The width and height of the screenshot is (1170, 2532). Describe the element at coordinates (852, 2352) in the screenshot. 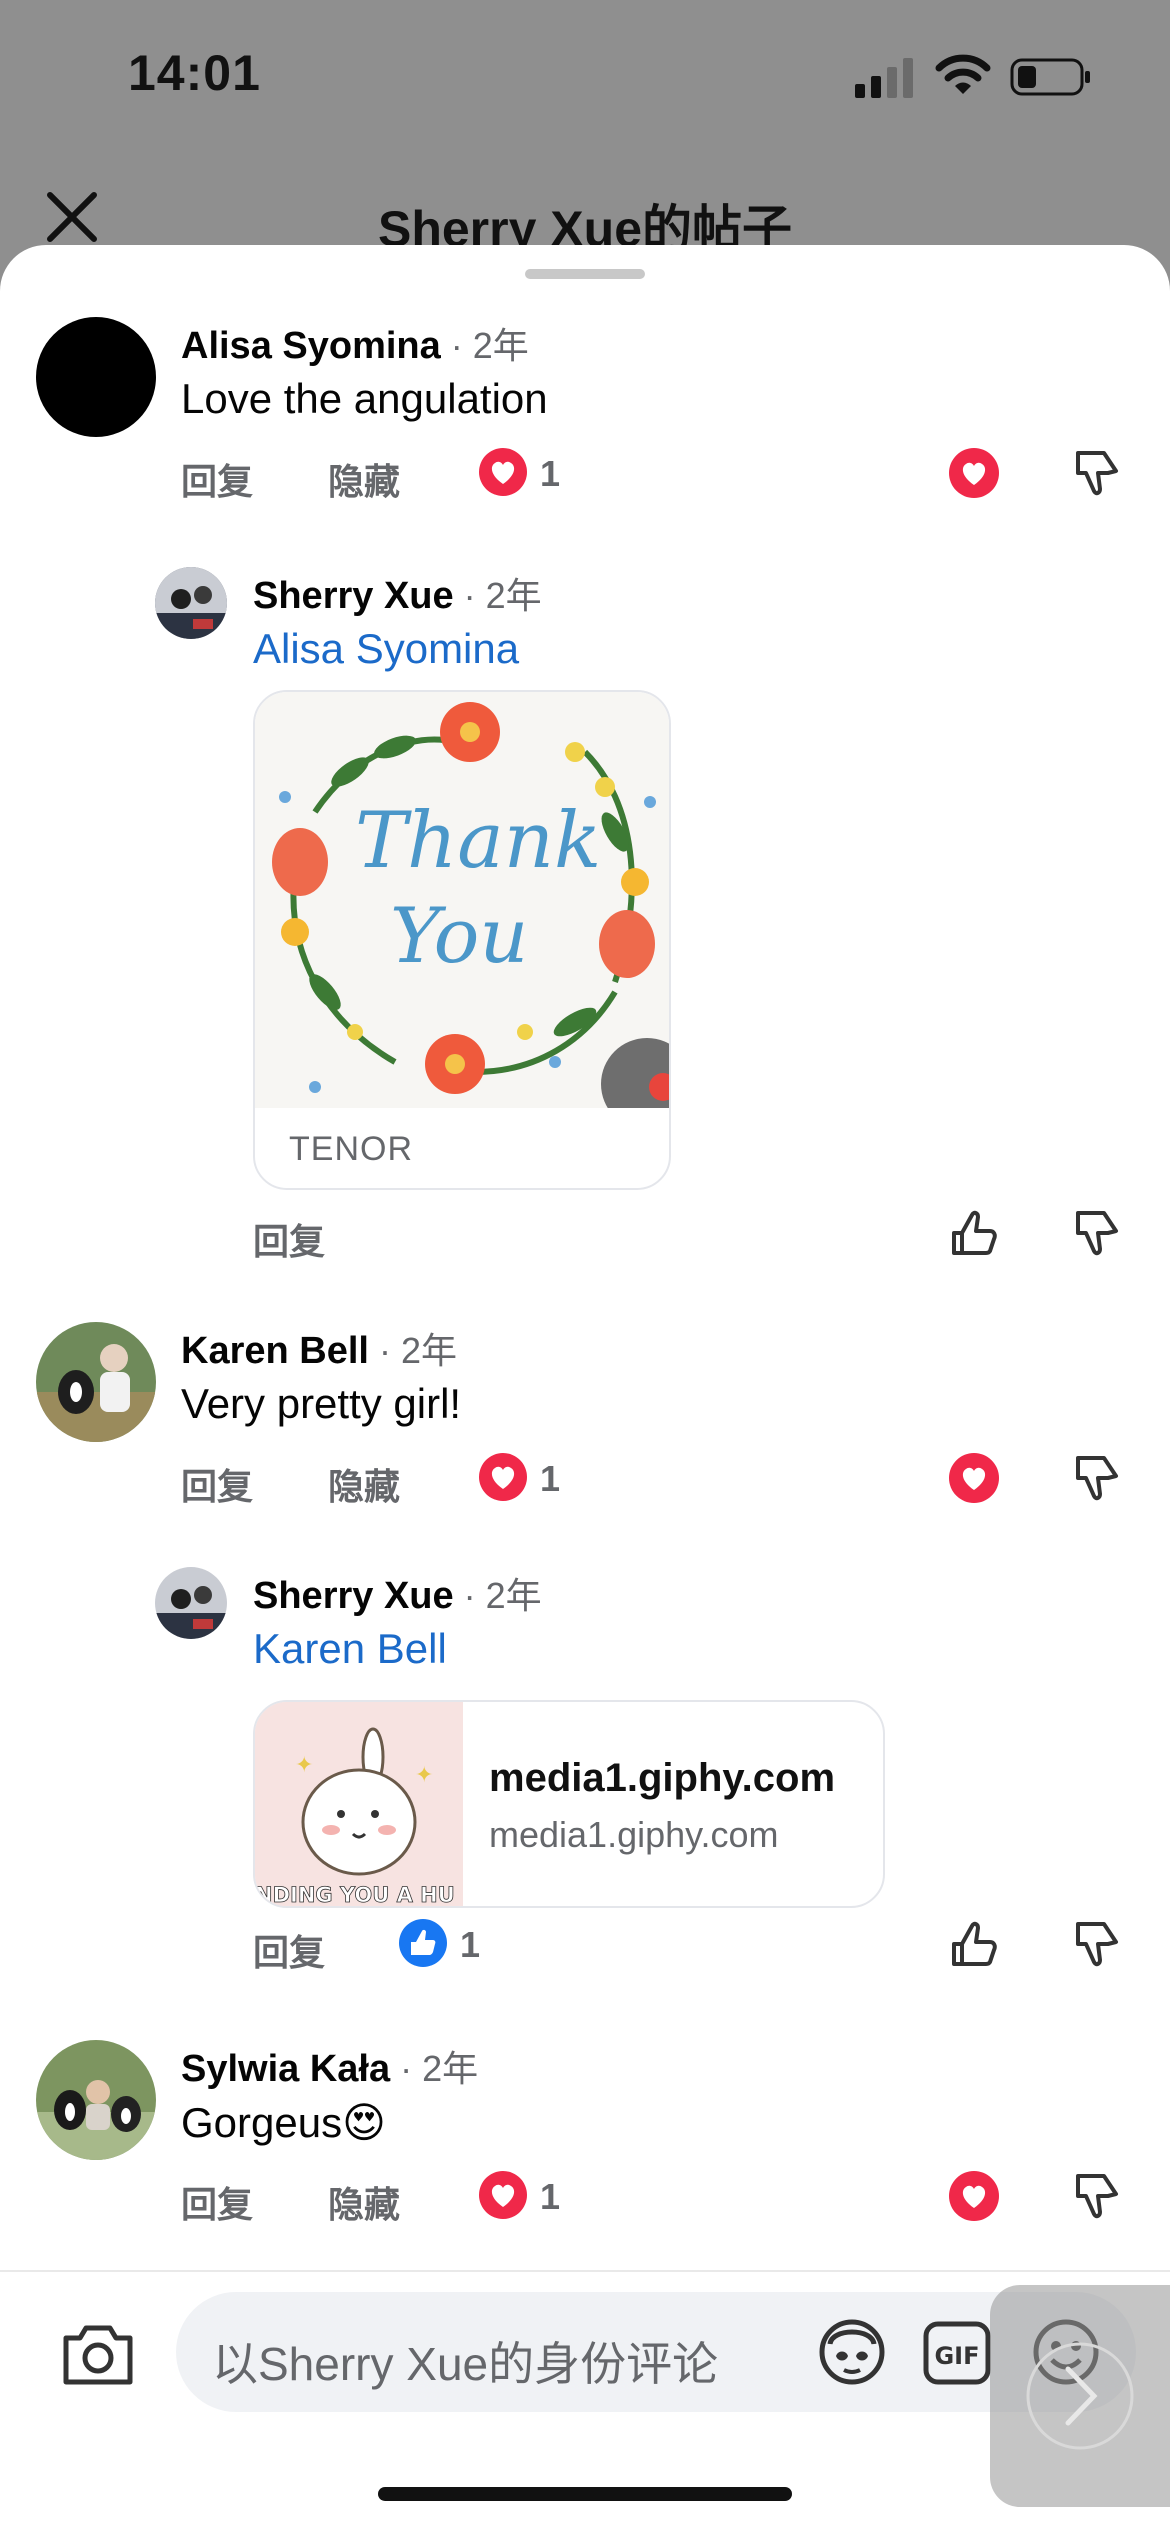

I see `avatar-sticker-icon` at that location.